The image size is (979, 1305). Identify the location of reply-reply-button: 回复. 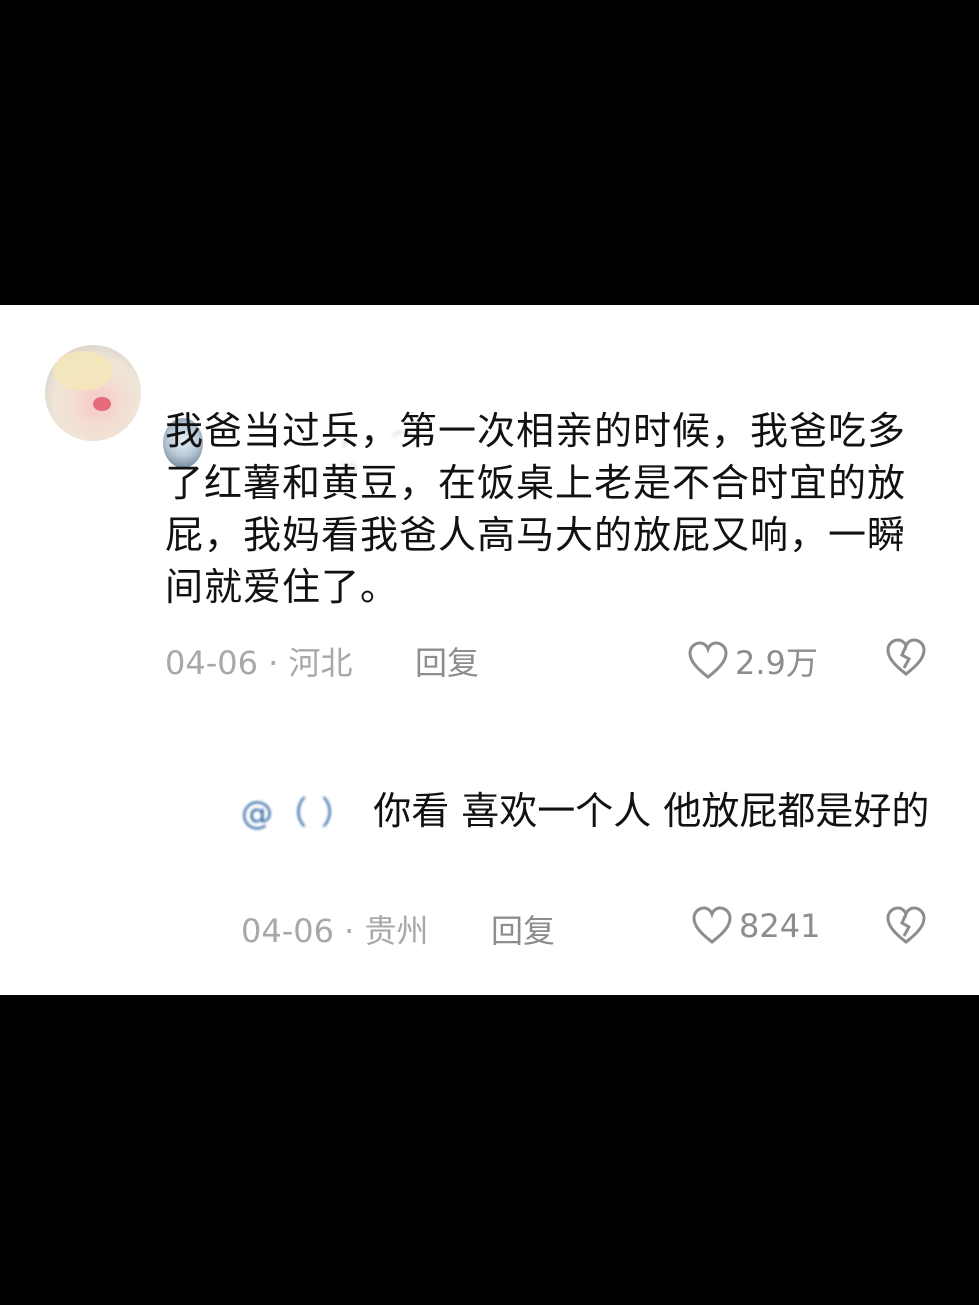
(523, 929).